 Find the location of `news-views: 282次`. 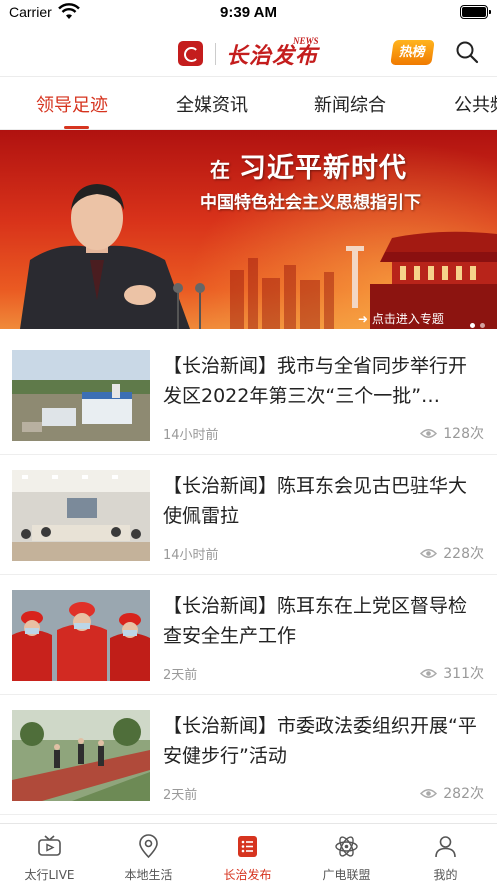

news-views: 282次 is located at coordinates (452, 793).